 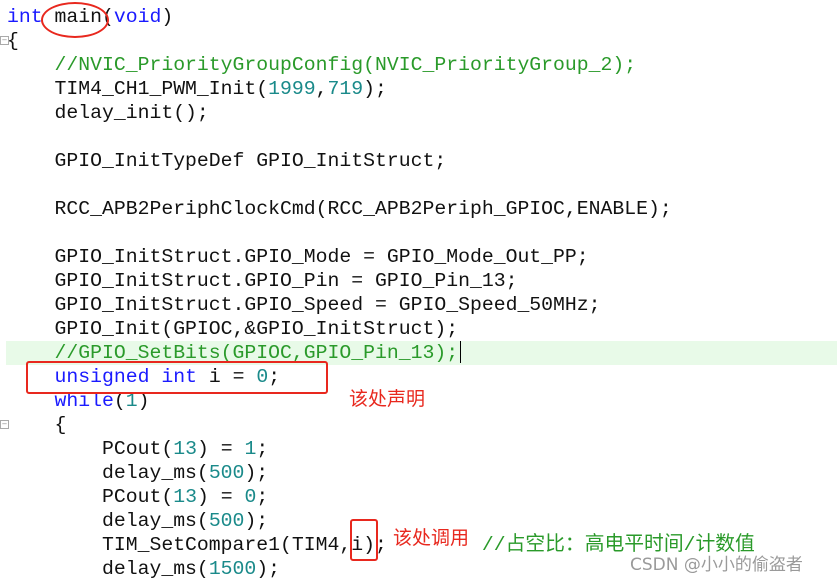 What do you see at coordinates (108, 113) in the screenshot?
I see `code-token: delay_init();` at bounding box center [108, 113].